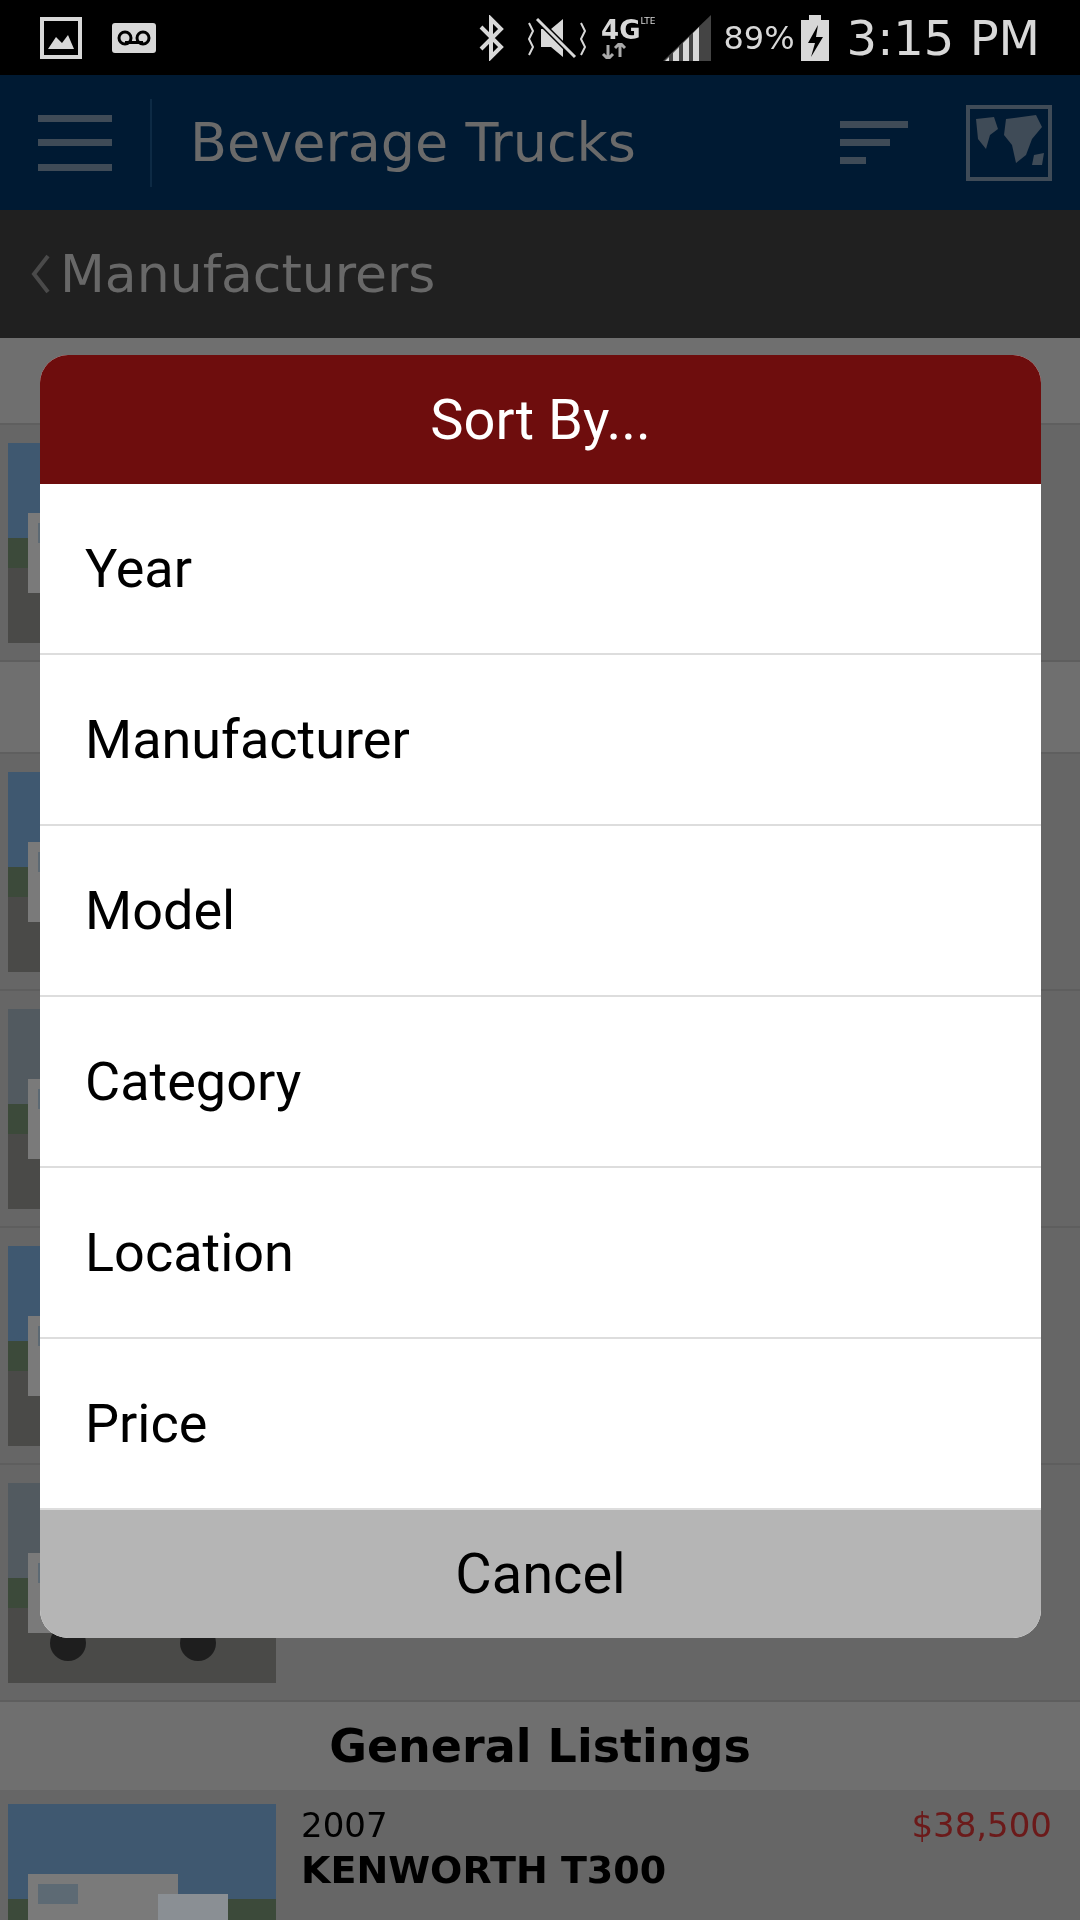 The image size is (1080, 1920). What do you see at coordinates (40, 274) in the screenshot?
I see `chevron-left-icon` at bounding box center [40, 274].